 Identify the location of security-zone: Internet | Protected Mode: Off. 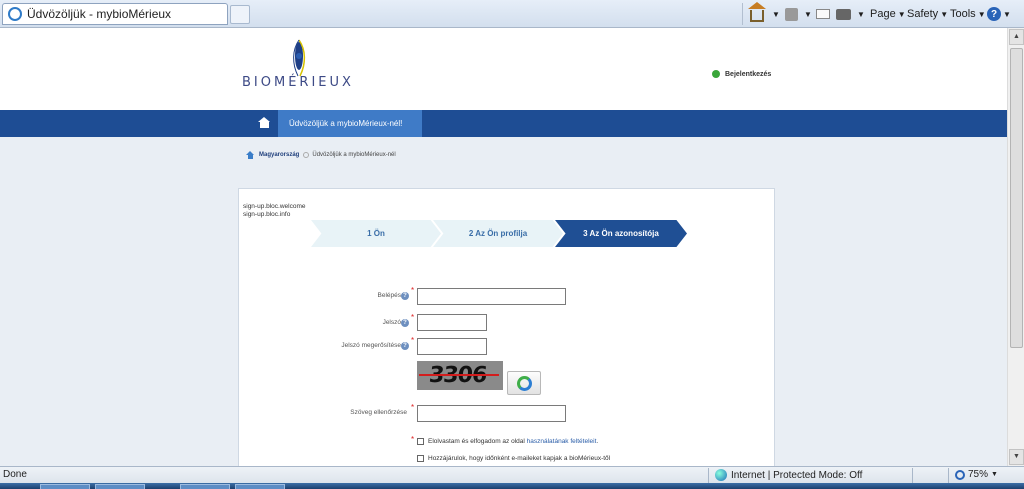
(788, 475).